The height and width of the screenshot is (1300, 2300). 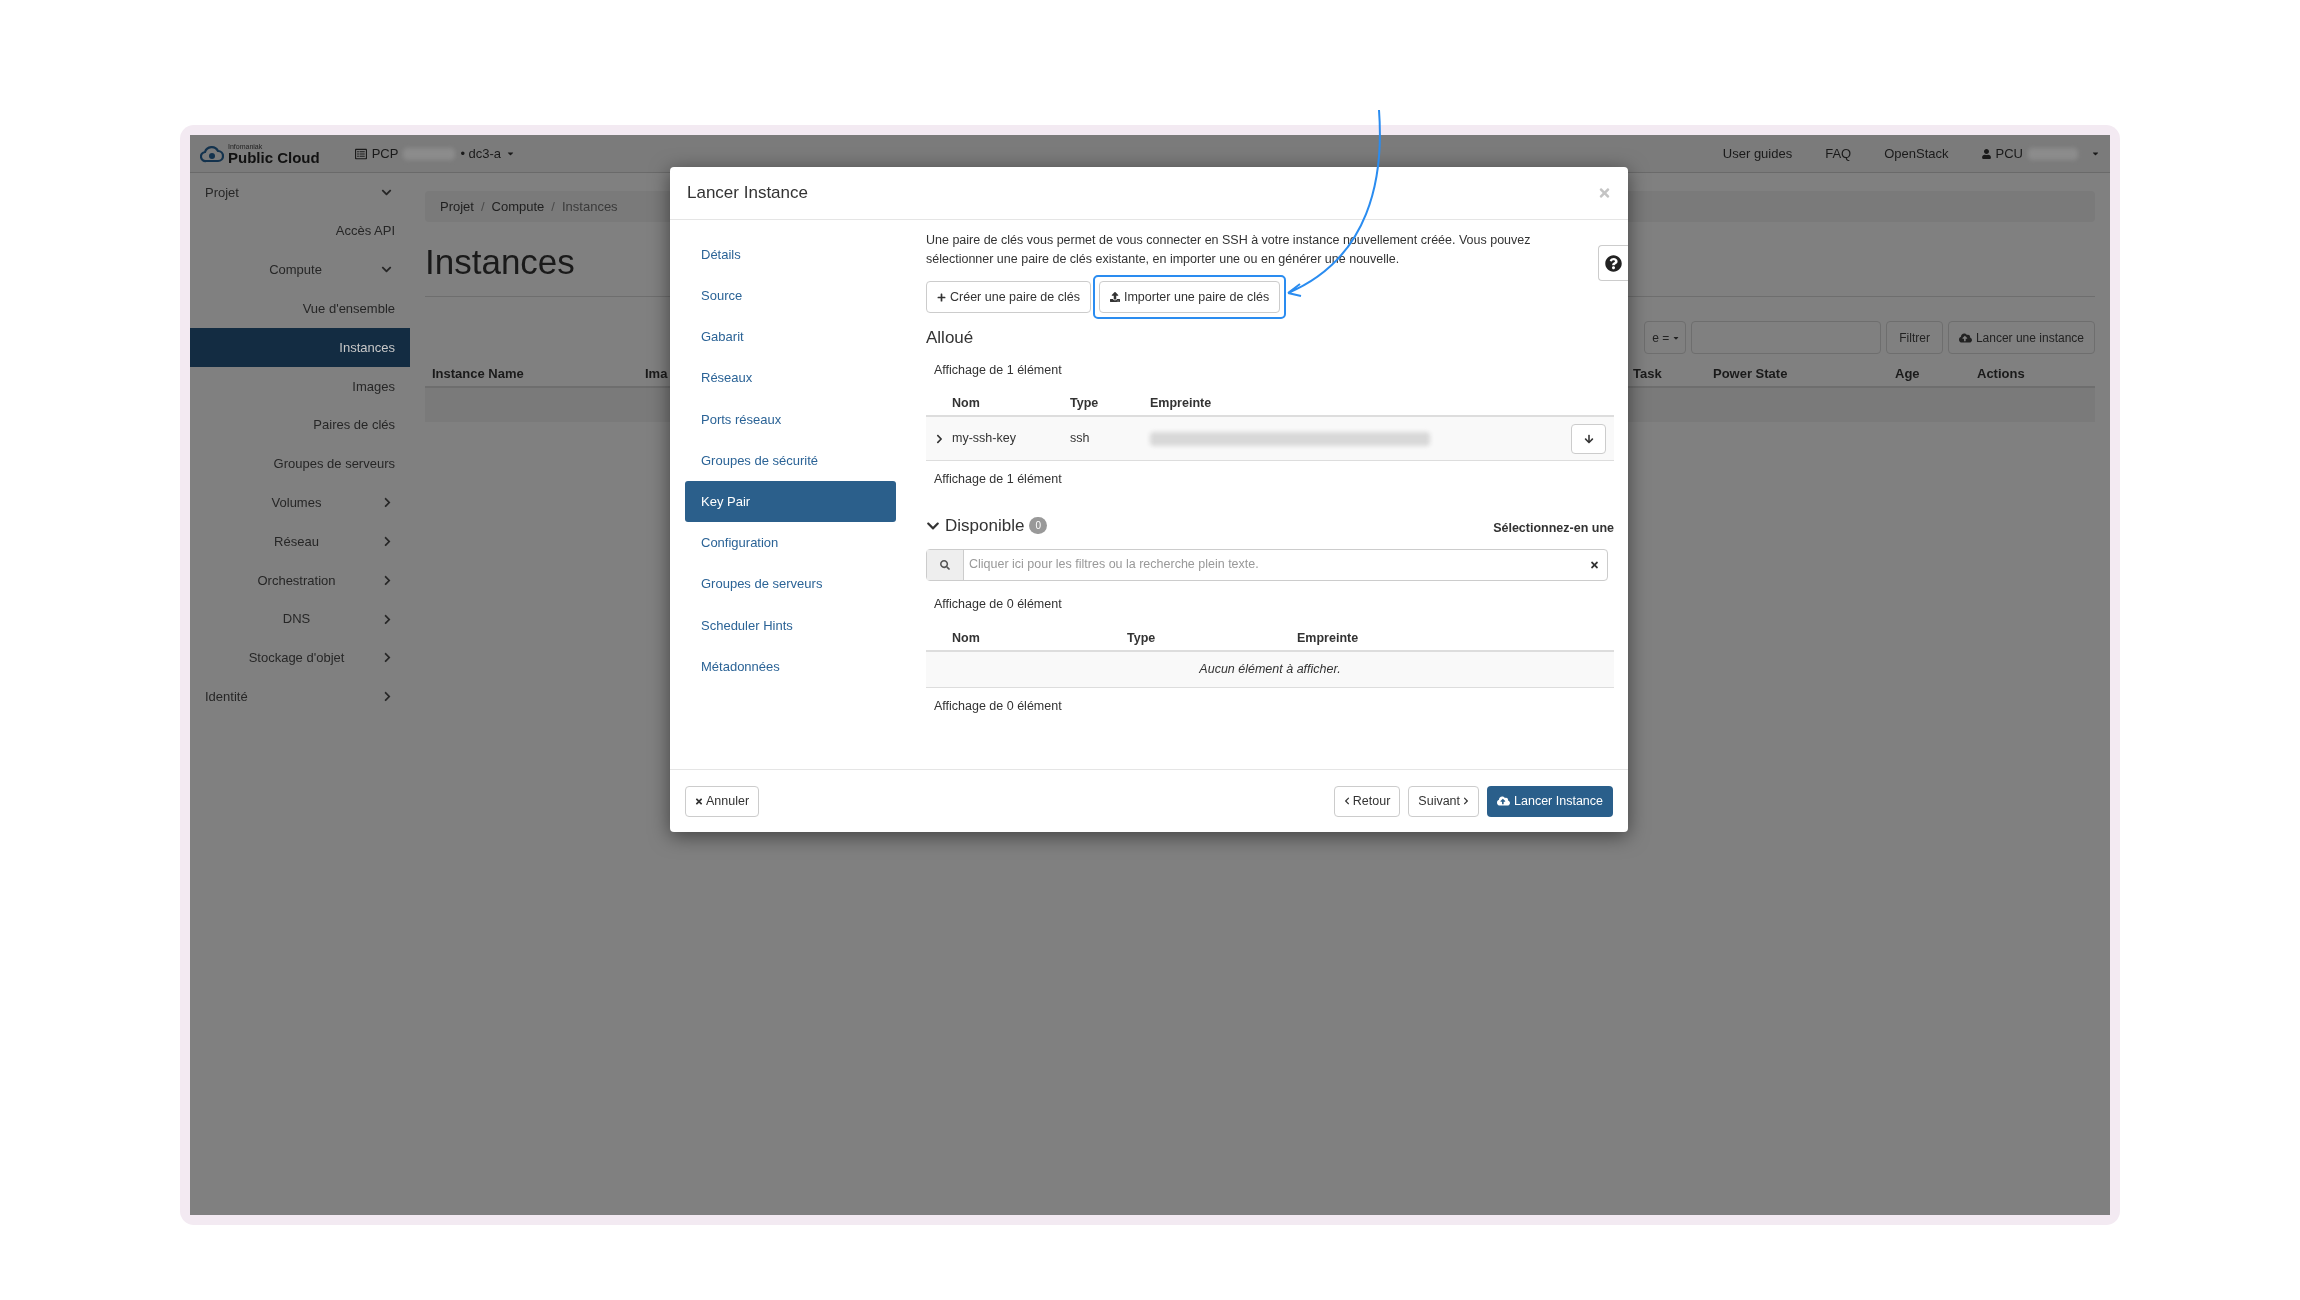 I want to click on upload-icon, so click(x=1114, y=297).